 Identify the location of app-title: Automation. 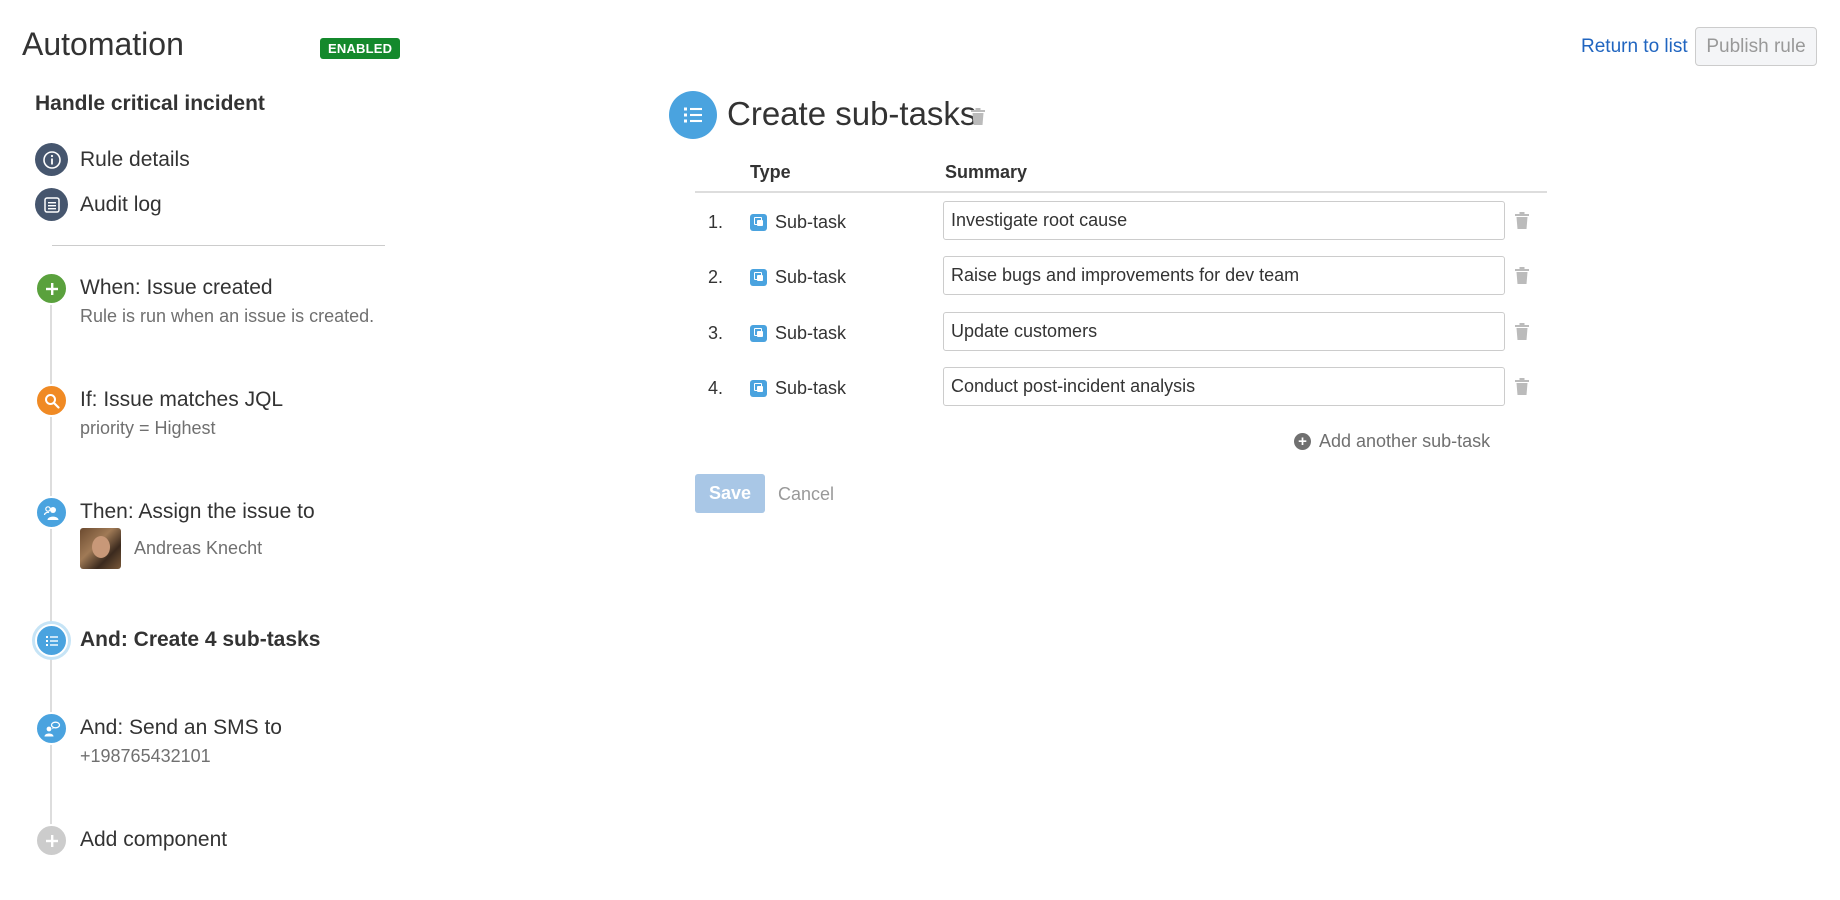
(103, 44).